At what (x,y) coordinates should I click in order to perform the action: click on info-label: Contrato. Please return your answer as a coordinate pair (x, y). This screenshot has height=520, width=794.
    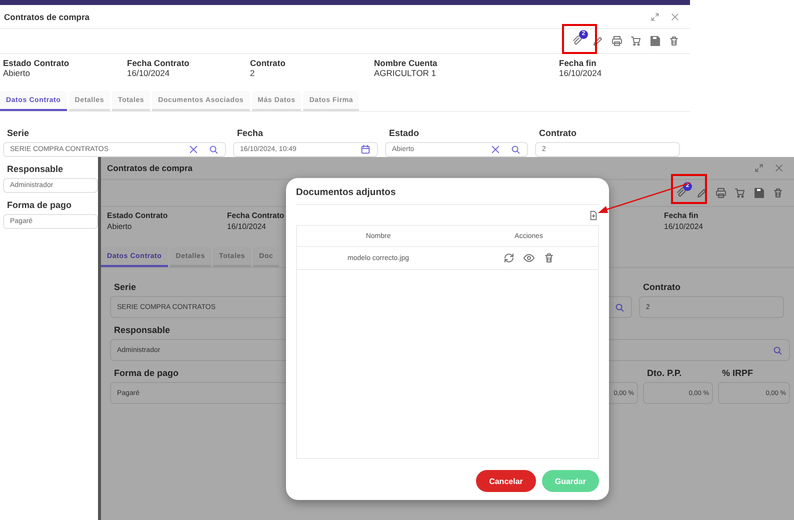
    Looking at the image, I should click on (268, 63).